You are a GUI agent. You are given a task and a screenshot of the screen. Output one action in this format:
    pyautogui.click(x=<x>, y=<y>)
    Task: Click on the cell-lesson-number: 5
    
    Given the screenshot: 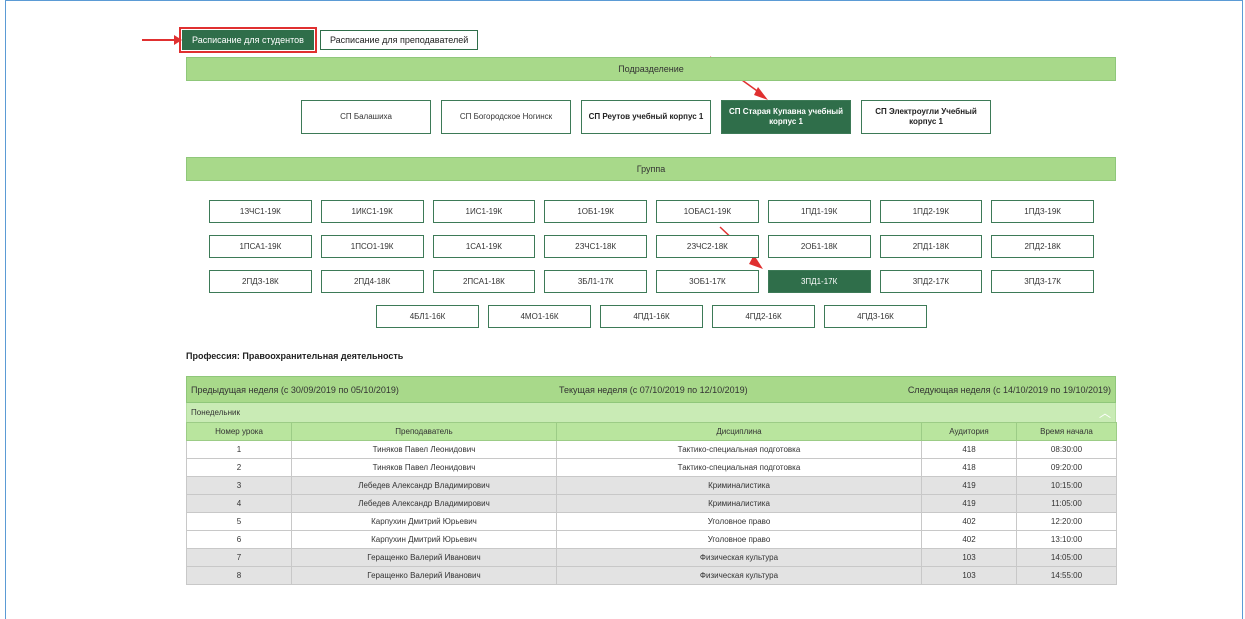 What is the action you would take?
    pyautogui.click(x=239, y=521)
    